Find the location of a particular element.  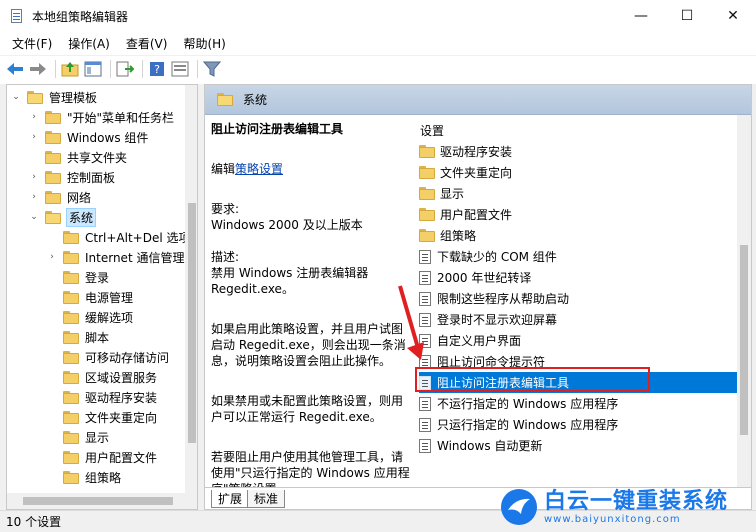

tree-item: › Windows 组件 is located at coordinates (89, 137).